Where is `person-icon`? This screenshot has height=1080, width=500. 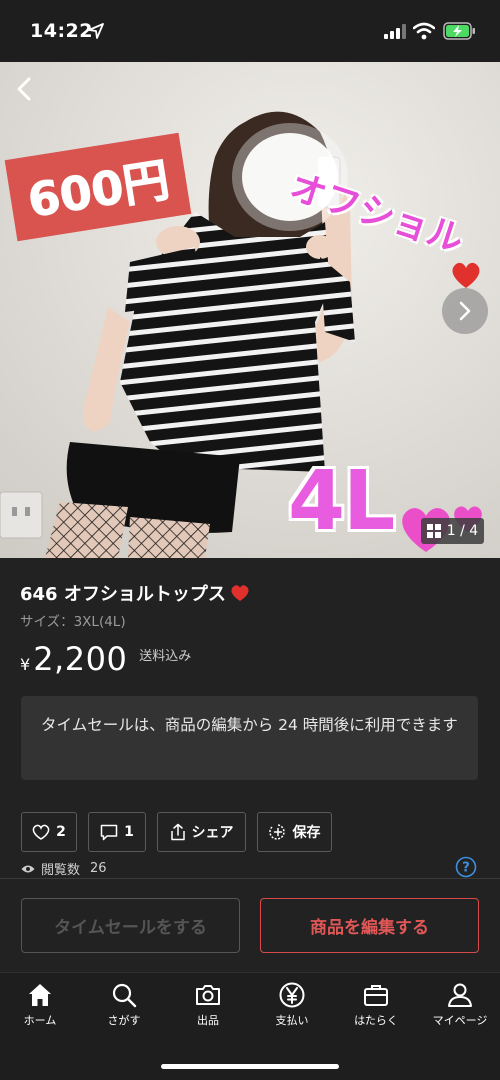 person-icon is located at coordinates (460, 995).